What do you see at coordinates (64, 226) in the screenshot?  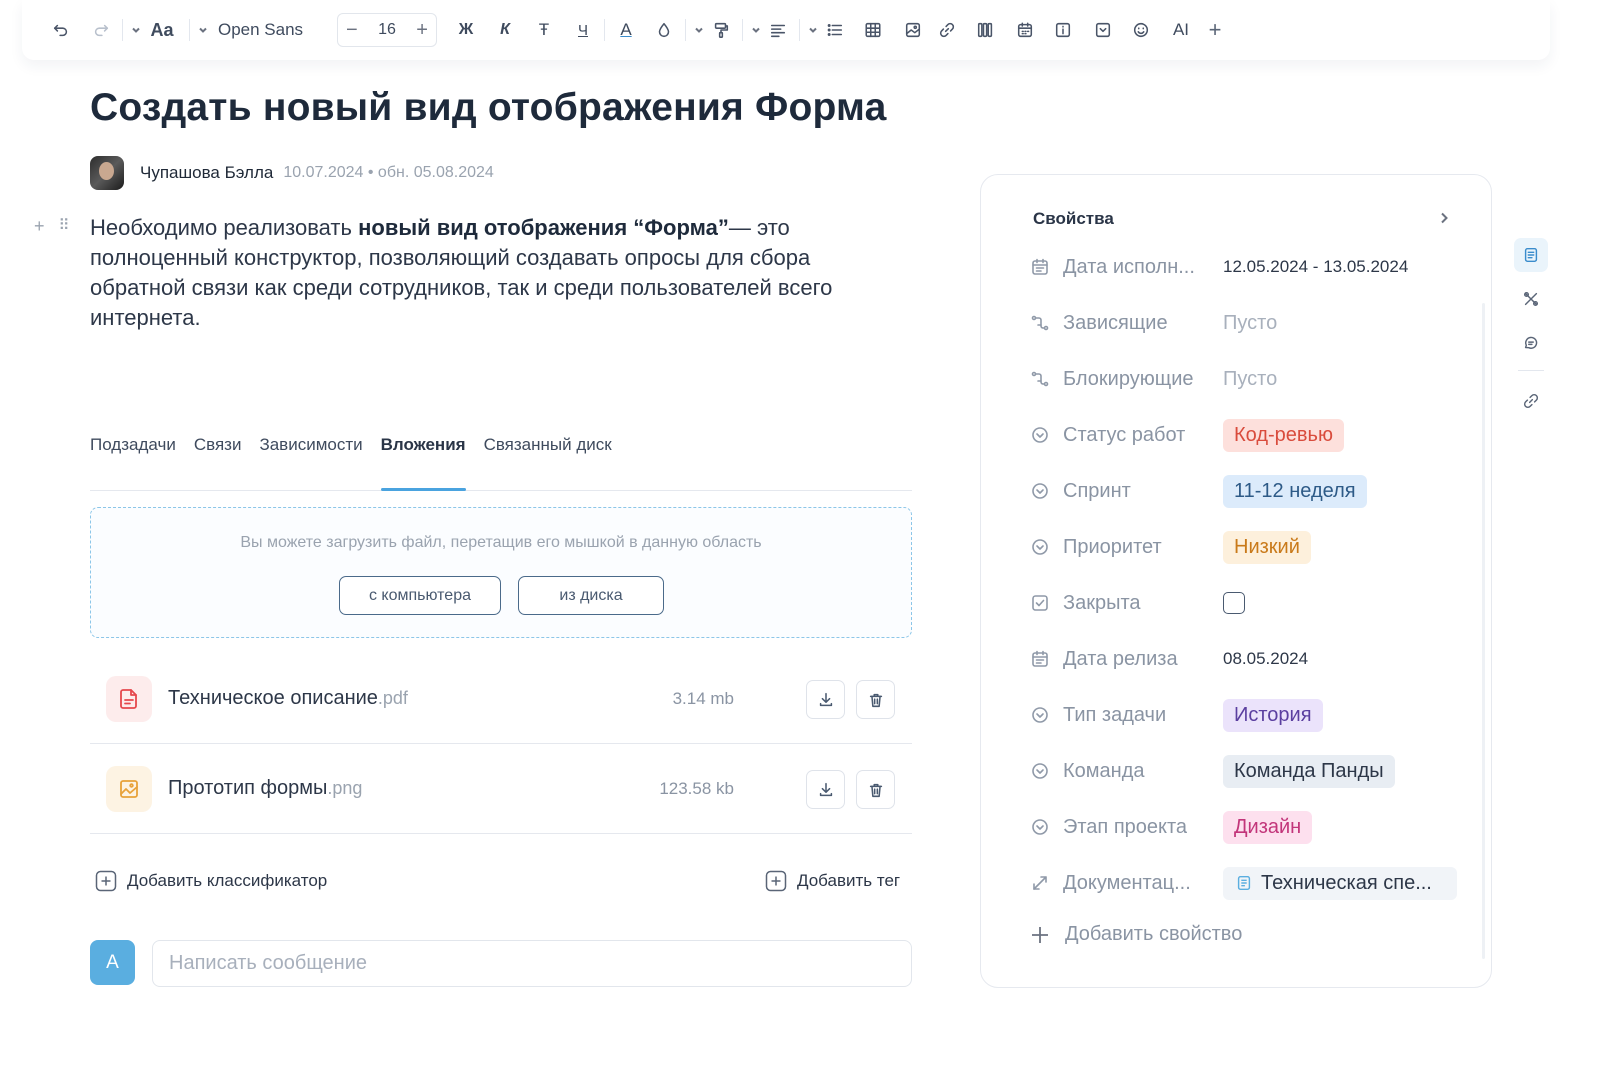 I see `drag-handle-icon: ⠿` at bounding box center [64, 226].